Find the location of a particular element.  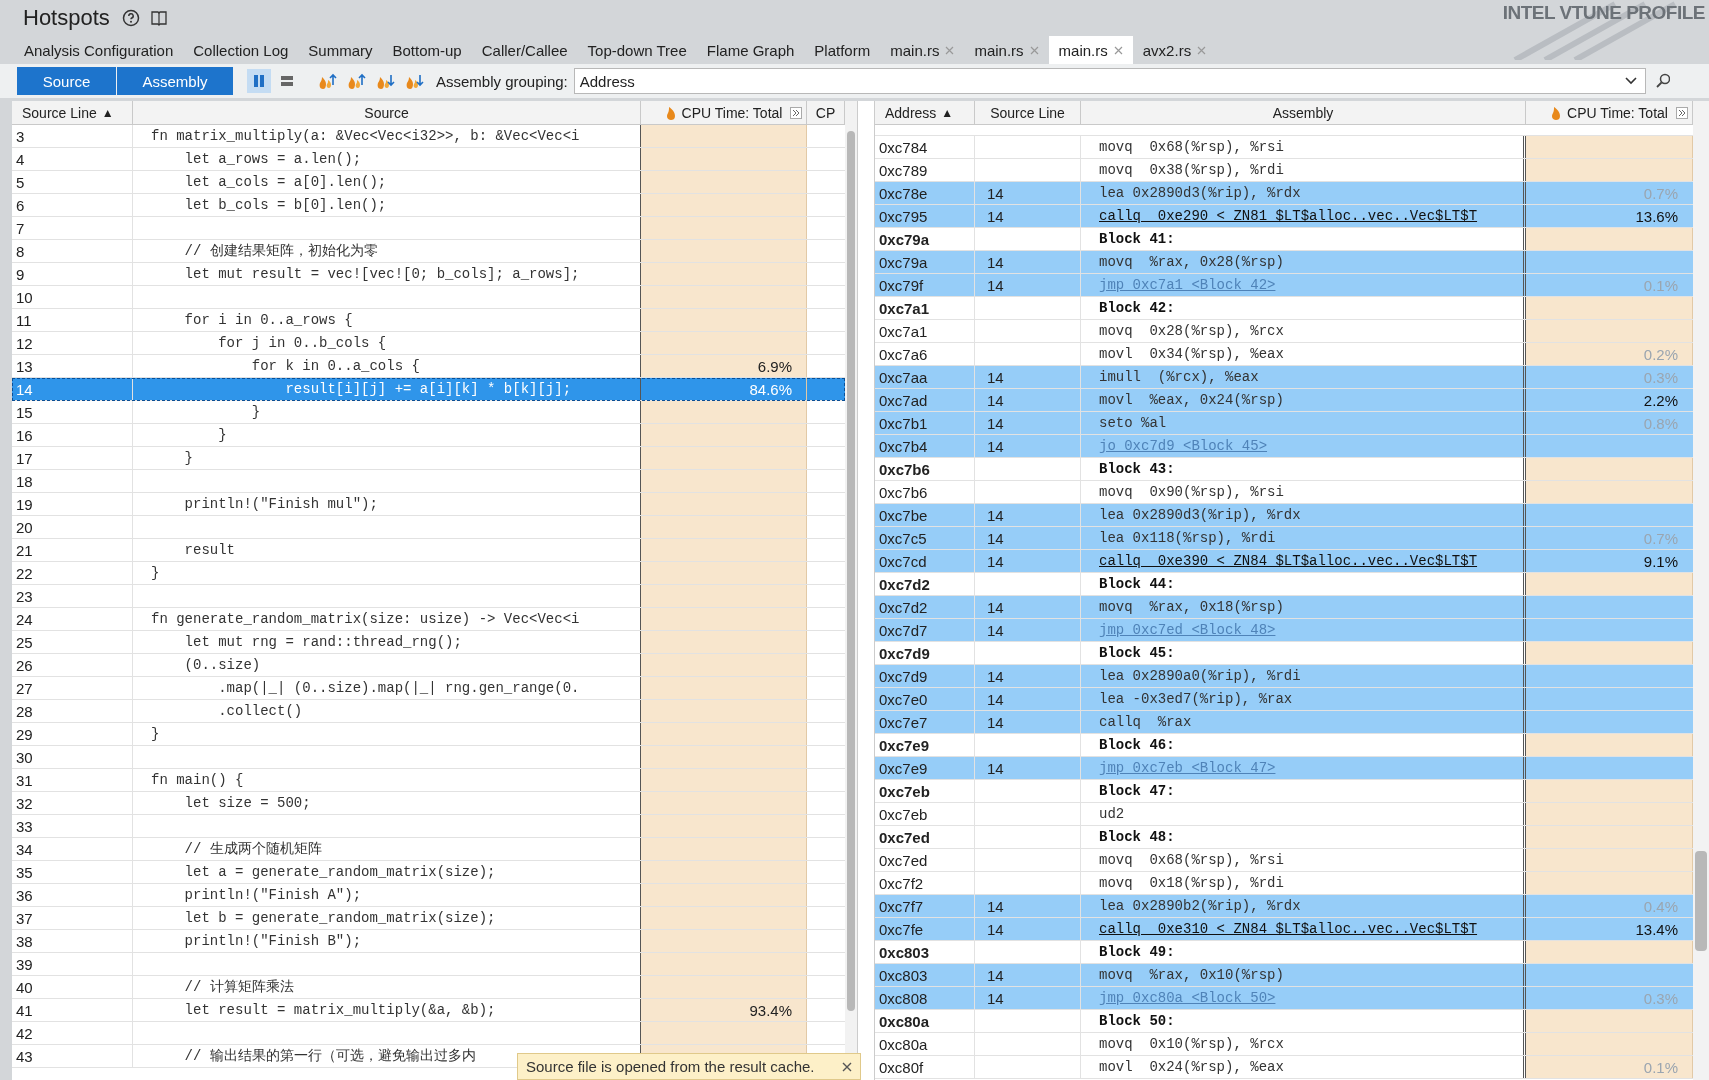

assembly-row: 0xc7cd 14 callq 0xe390 <_ZN84_$LT$alloc..vec..Vec$LT$T 9.1% is located at coordinates (1284, 561).